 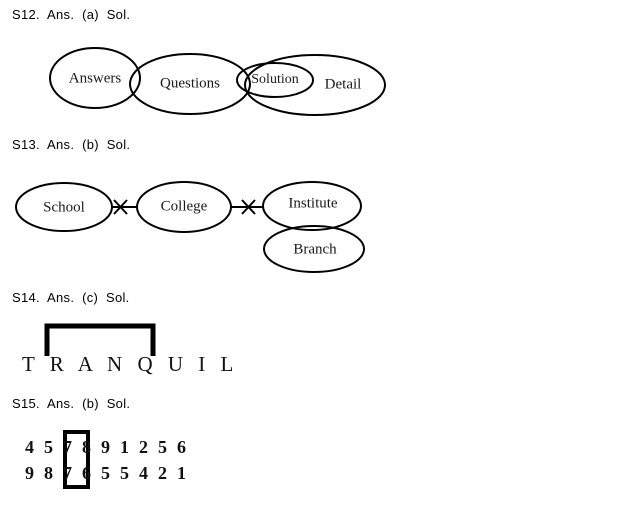 What do you see at coordinates (71, 14) in the screenshot?
I see `solution-label-s12: S12. Ans. (a) Sol.` at bounding box center [71, 14].